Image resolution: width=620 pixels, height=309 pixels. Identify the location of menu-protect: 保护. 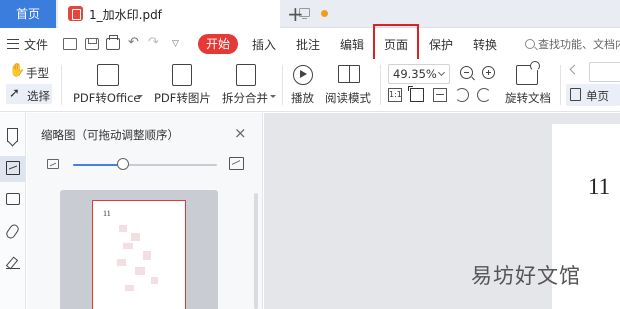
(441, 44).